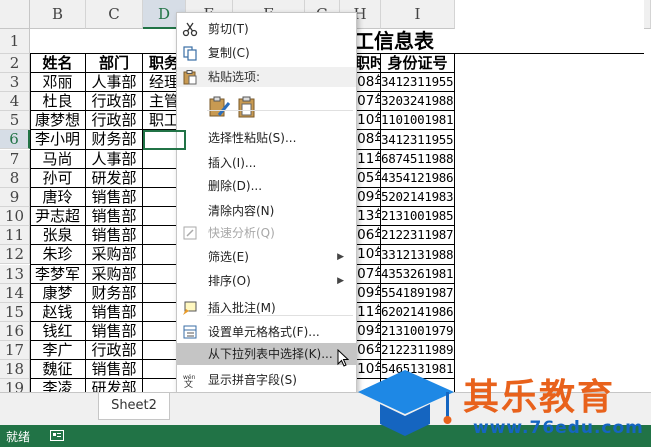 This screenshot has height=447, width=651. Describe the element at coordinates (266, 53) in the screenshot. I see `menu-item-2: 复制(C)` at that location.